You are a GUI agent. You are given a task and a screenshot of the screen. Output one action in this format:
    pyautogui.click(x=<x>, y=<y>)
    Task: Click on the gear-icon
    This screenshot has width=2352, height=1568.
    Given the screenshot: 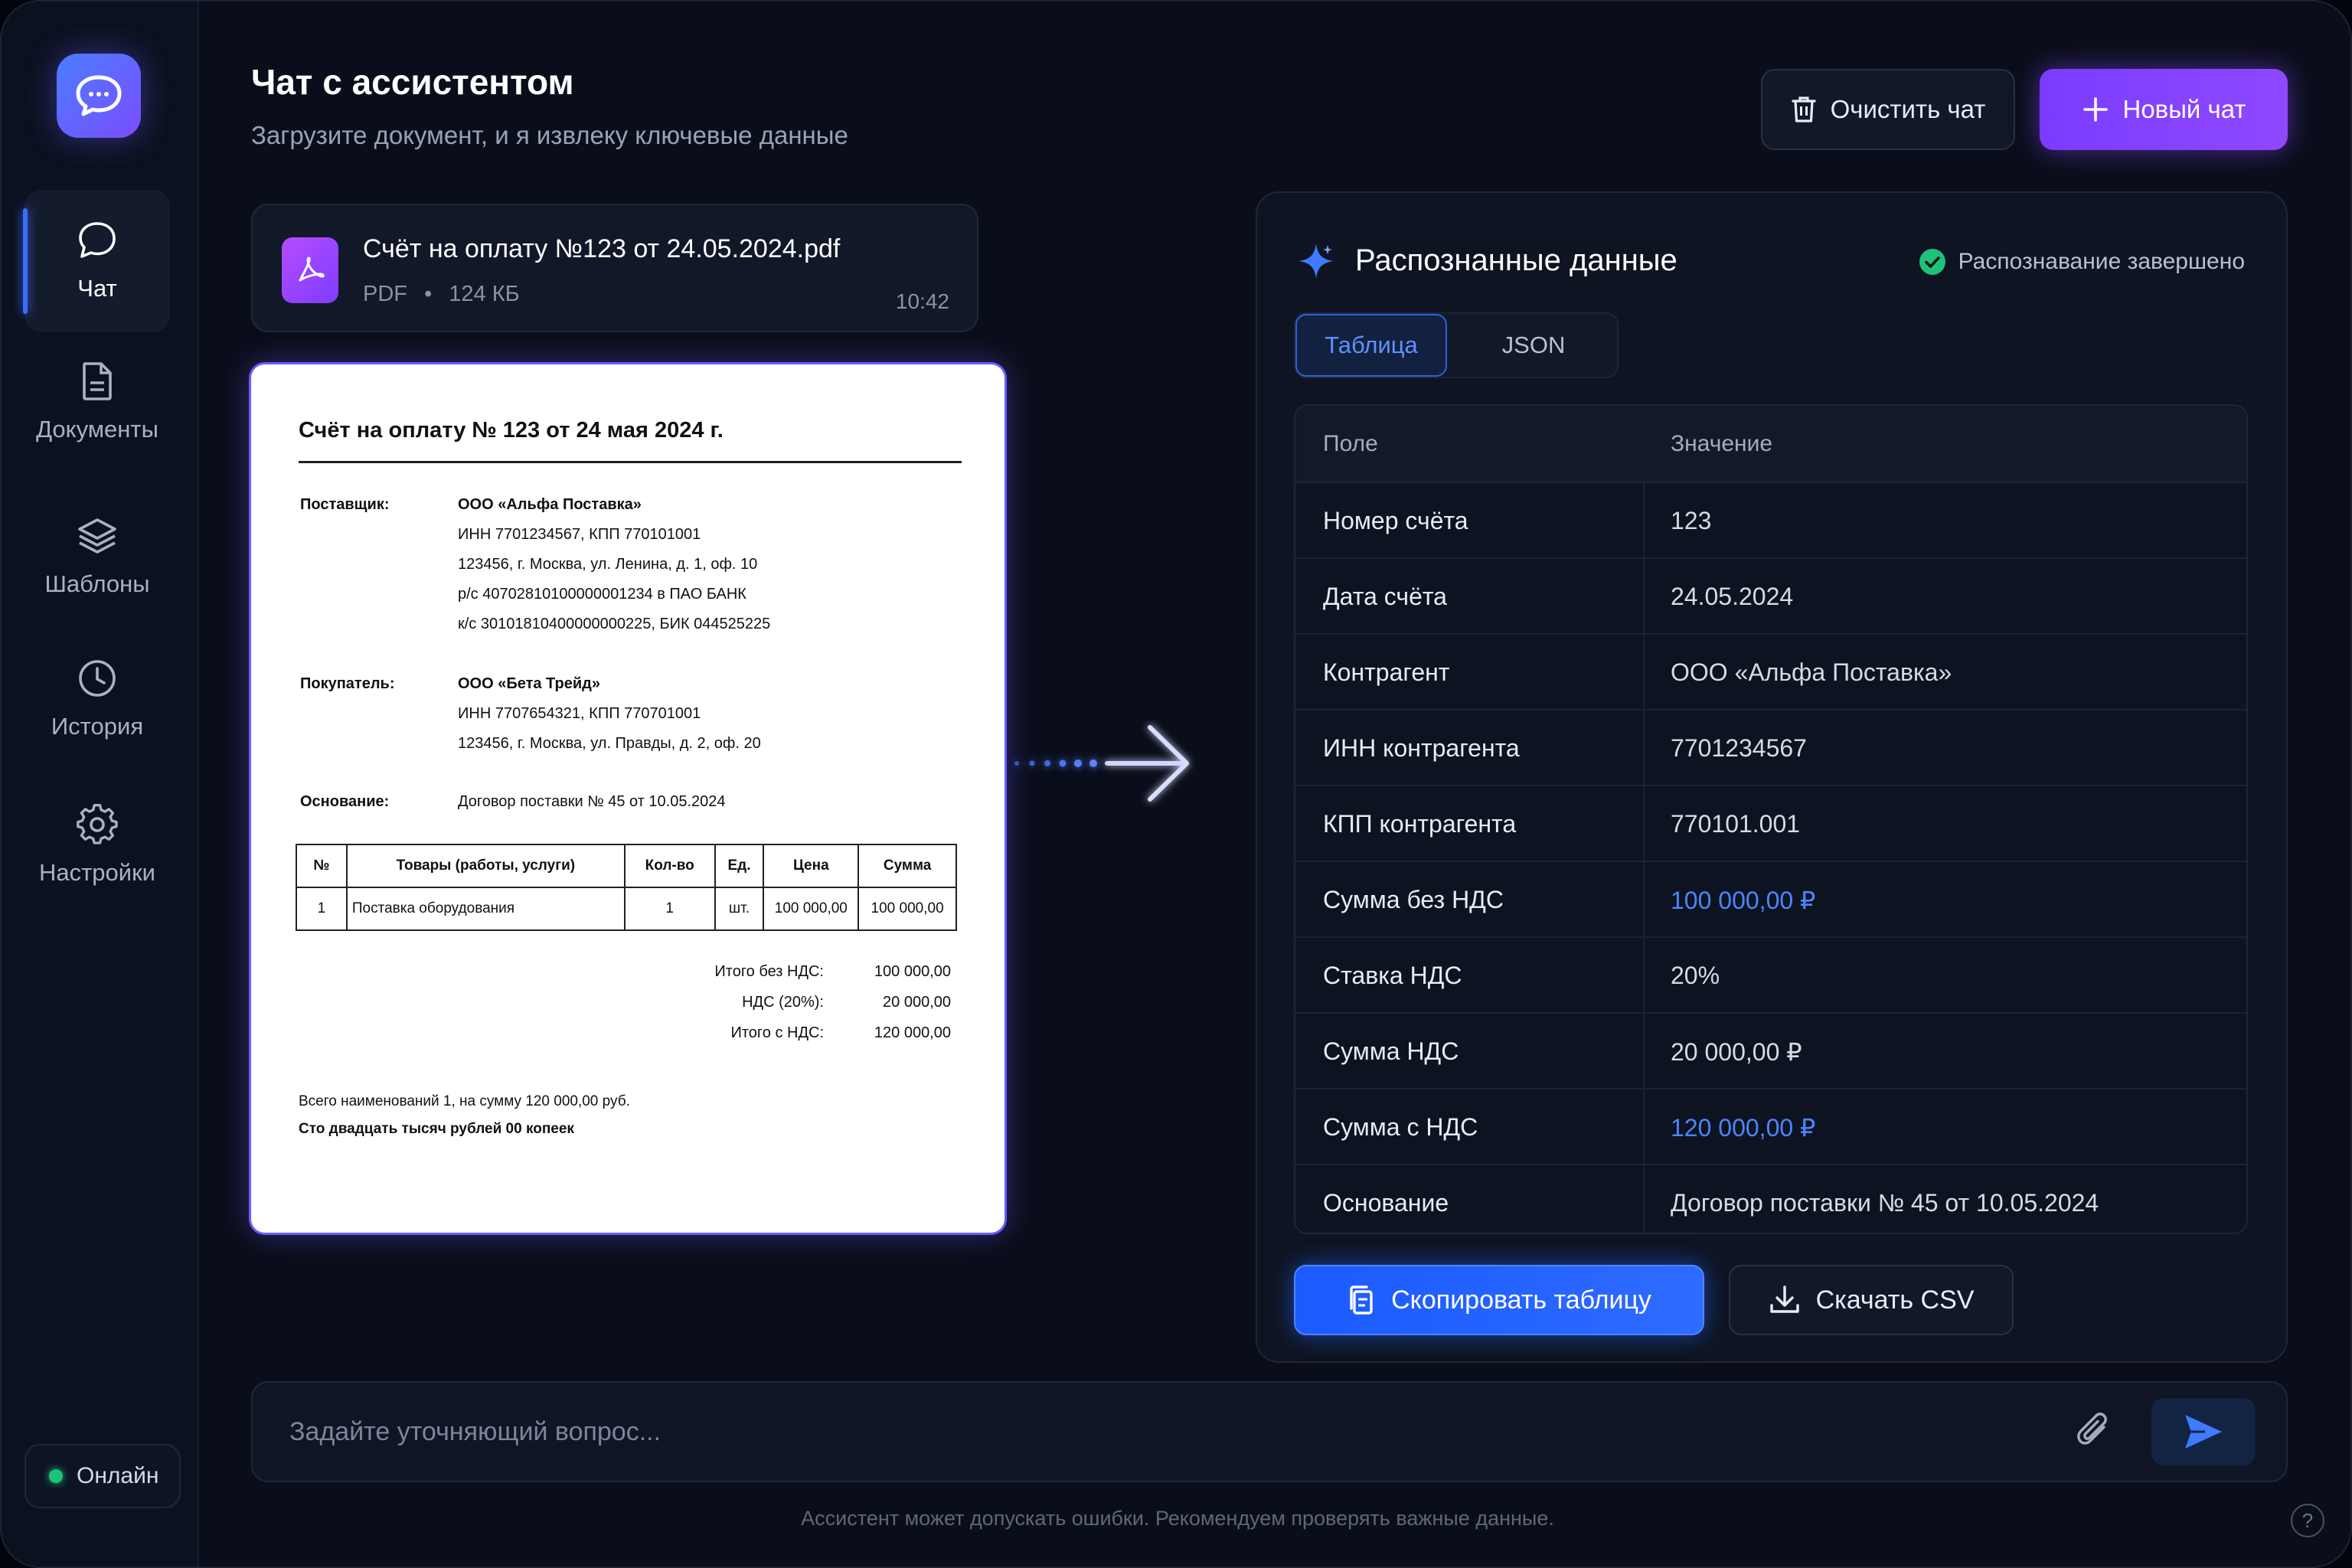 What is the action you would take?
    pyautogui.click(x=97, y=824)
    